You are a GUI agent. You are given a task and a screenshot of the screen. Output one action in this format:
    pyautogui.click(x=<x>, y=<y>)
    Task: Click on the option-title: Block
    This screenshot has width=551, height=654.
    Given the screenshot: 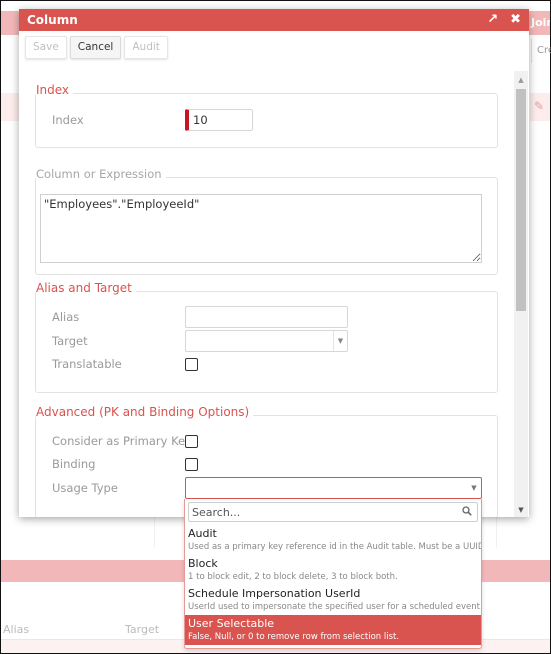 What is the action you would take?
    pyautogui.click(x=203, y=563)
    